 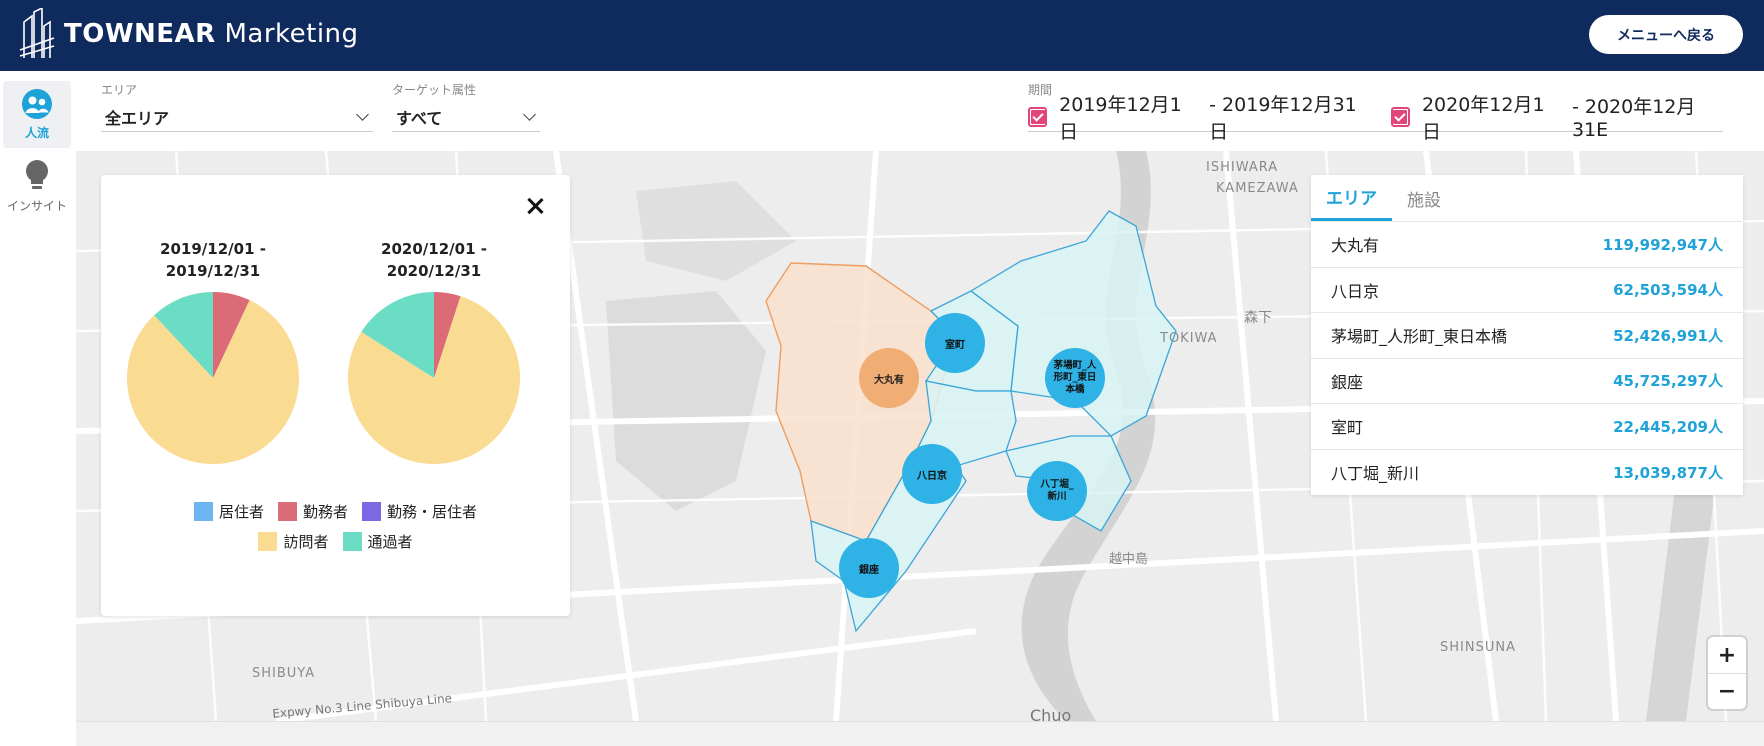 I want to click on area-marker-ginza: 銀座, so click(x=869, y=568).